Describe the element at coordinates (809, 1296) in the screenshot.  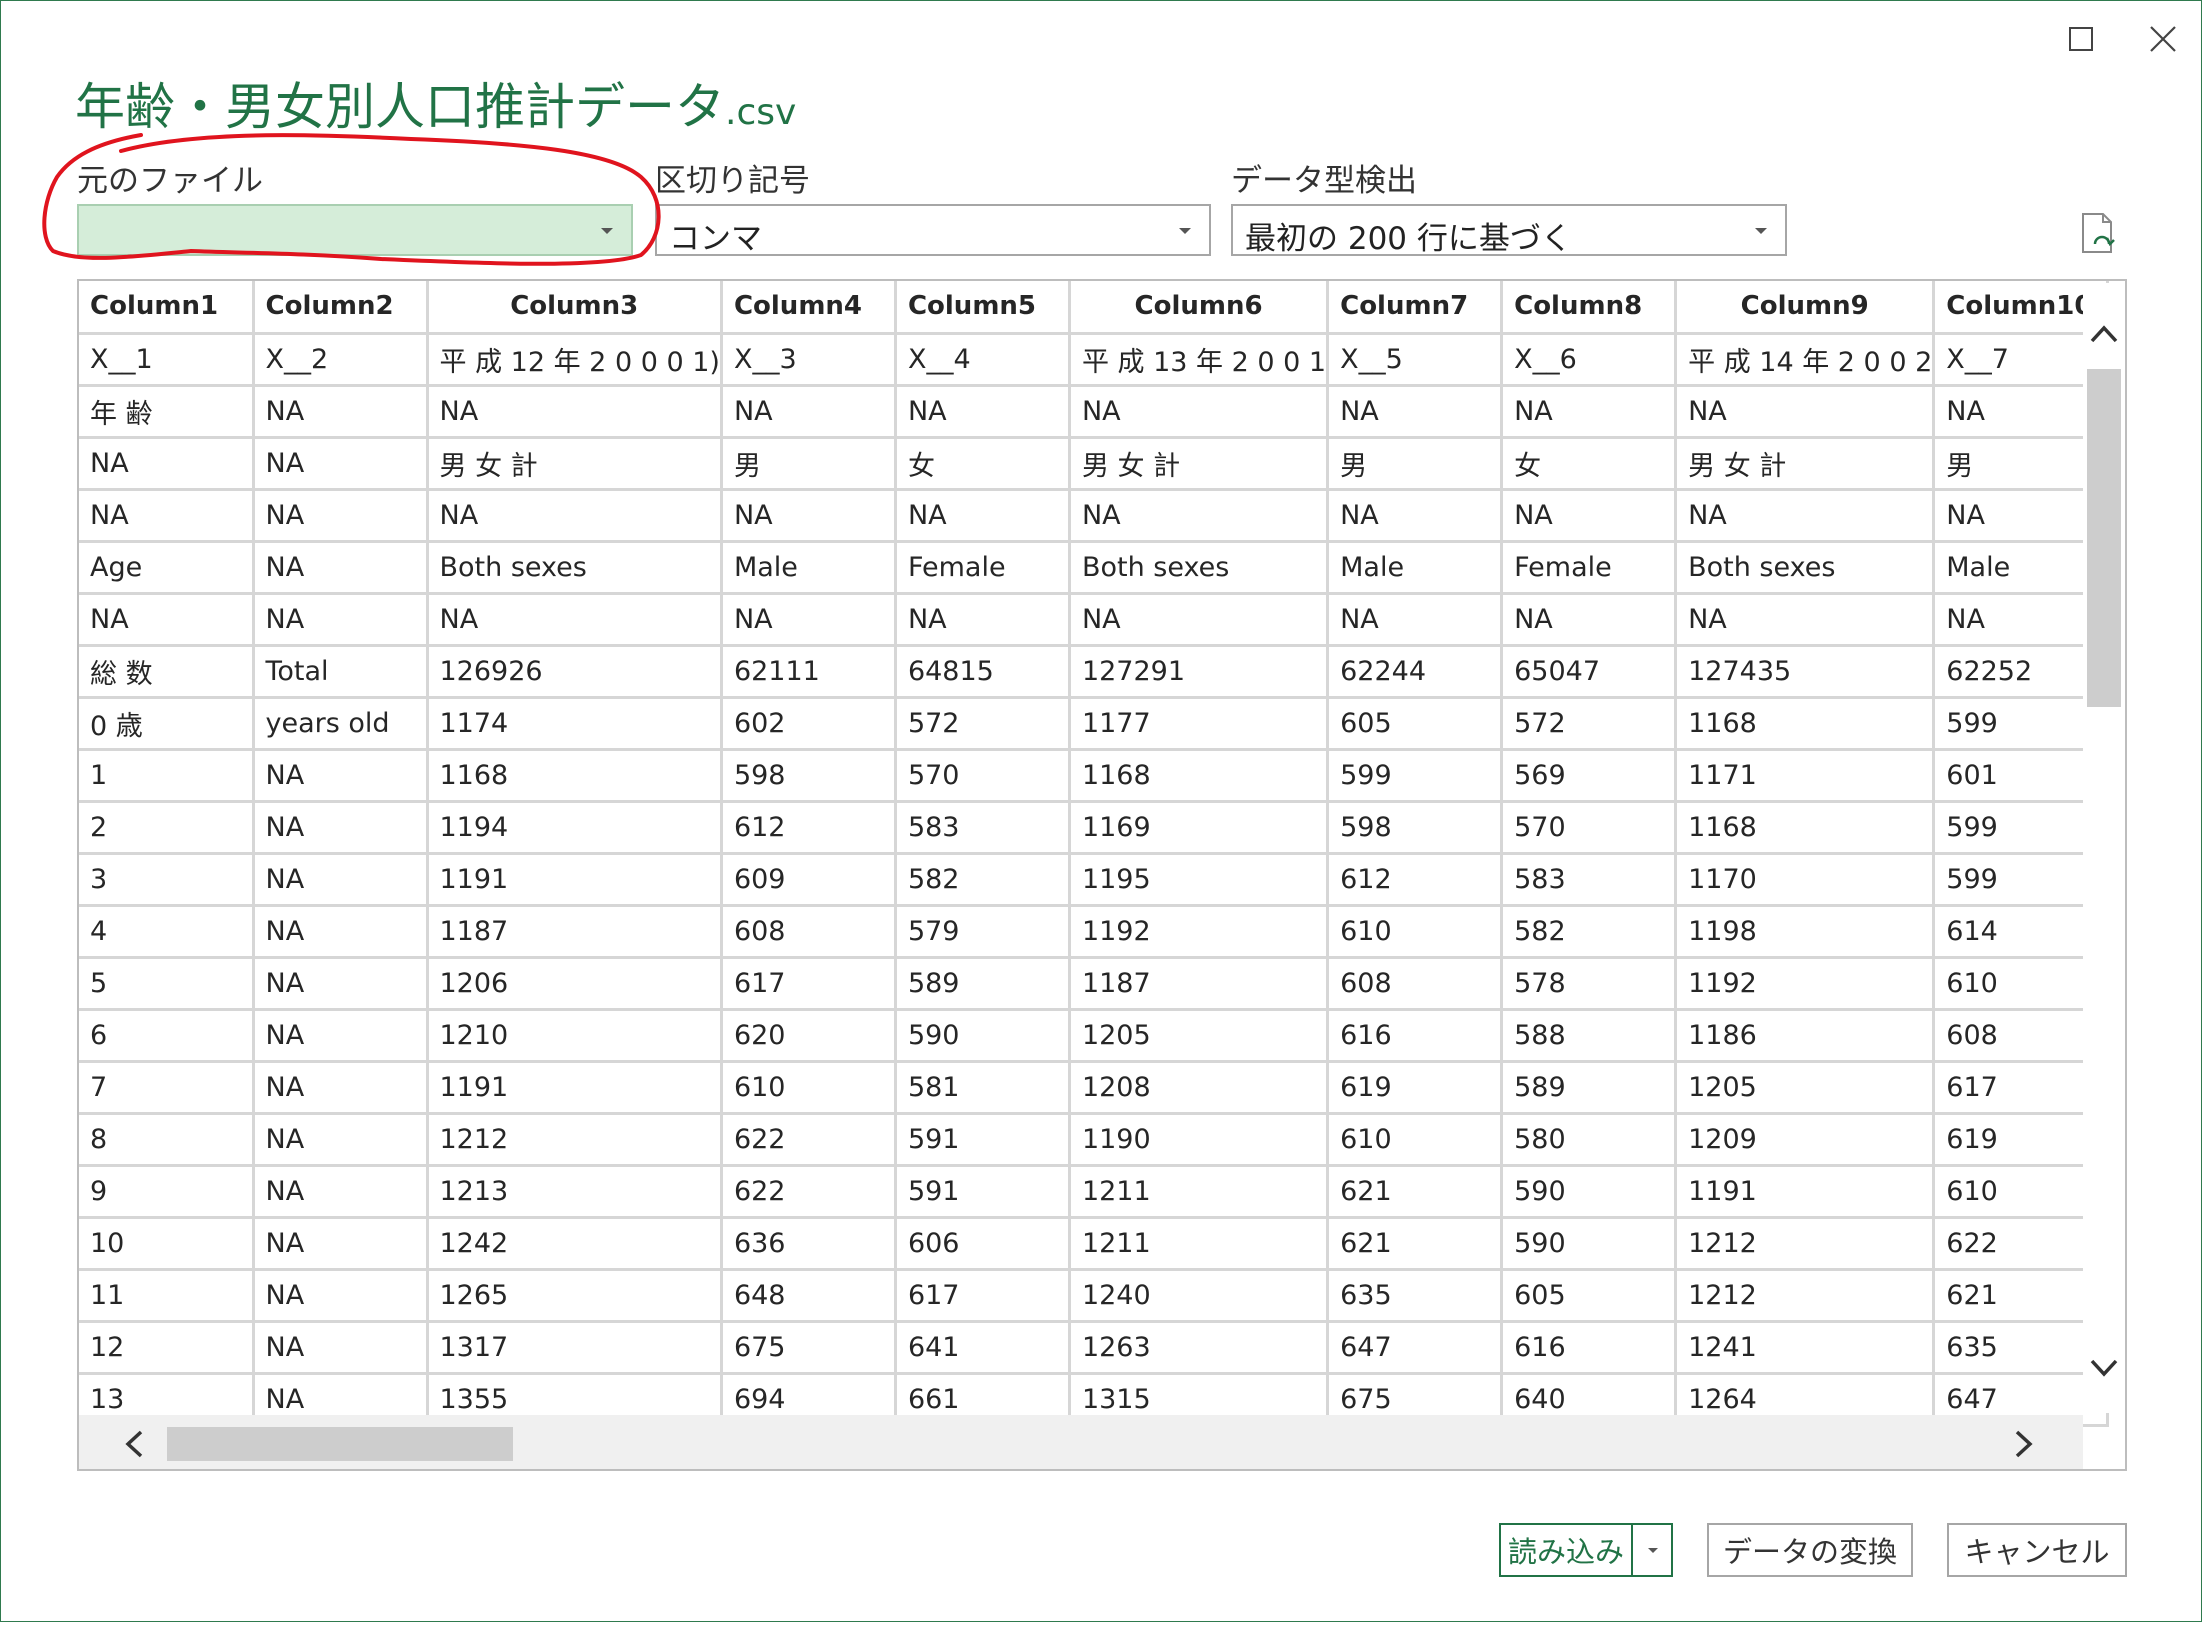
I see `table-cell: 648` at that location.